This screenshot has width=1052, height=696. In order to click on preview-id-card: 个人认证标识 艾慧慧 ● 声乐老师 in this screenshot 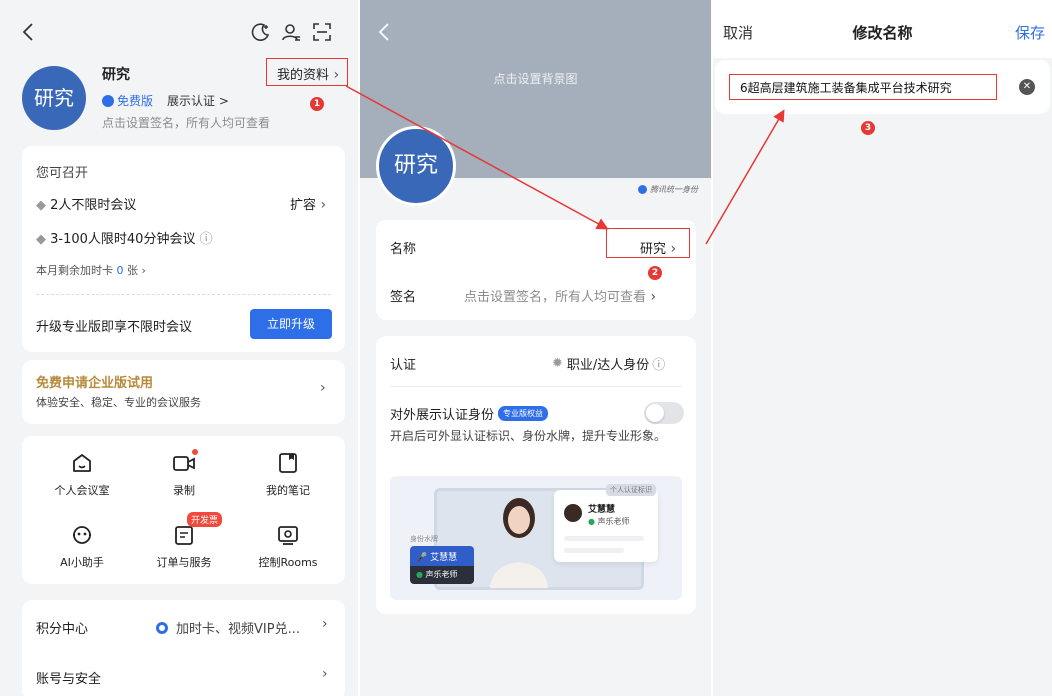, I will do `click(606, 523)`.